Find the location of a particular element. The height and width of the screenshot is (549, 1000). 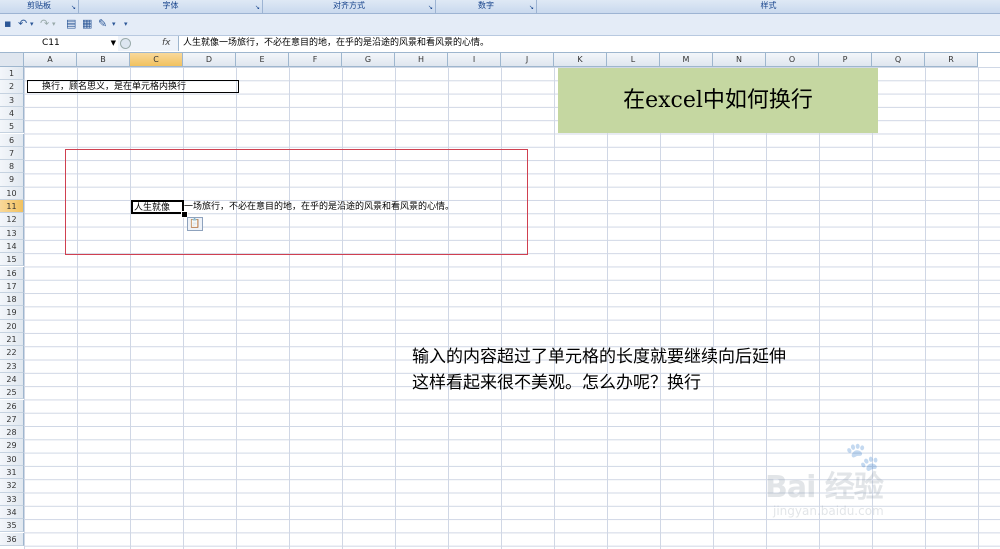

cell-a2-text: 换行，顾名思义，是在单元格内换行 is located at coordinates (114, 87).